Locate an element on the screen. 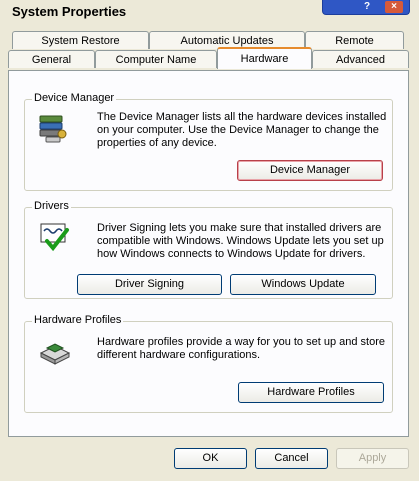  cancel-button: Cancel is located at coordinates (291, 458).